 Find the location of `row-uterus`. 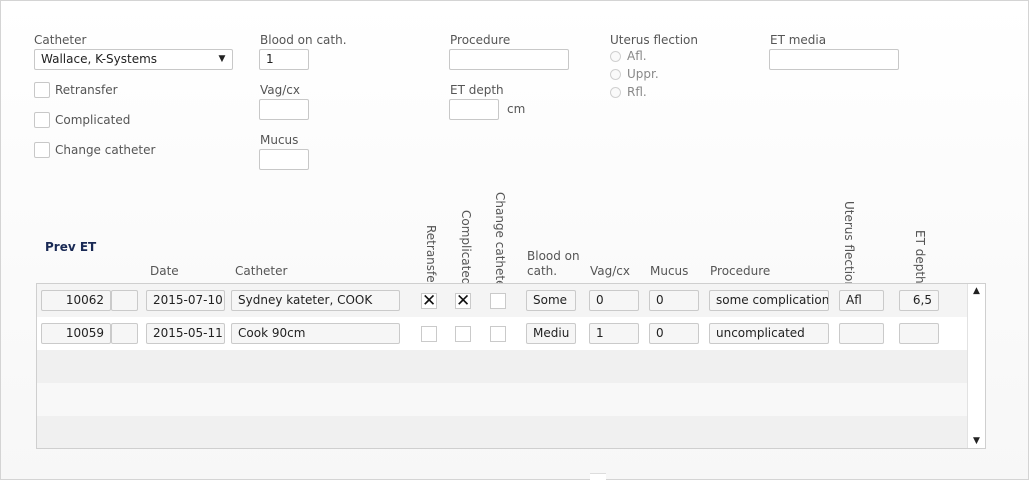

row-uterus is located at coordinates (861, 333).